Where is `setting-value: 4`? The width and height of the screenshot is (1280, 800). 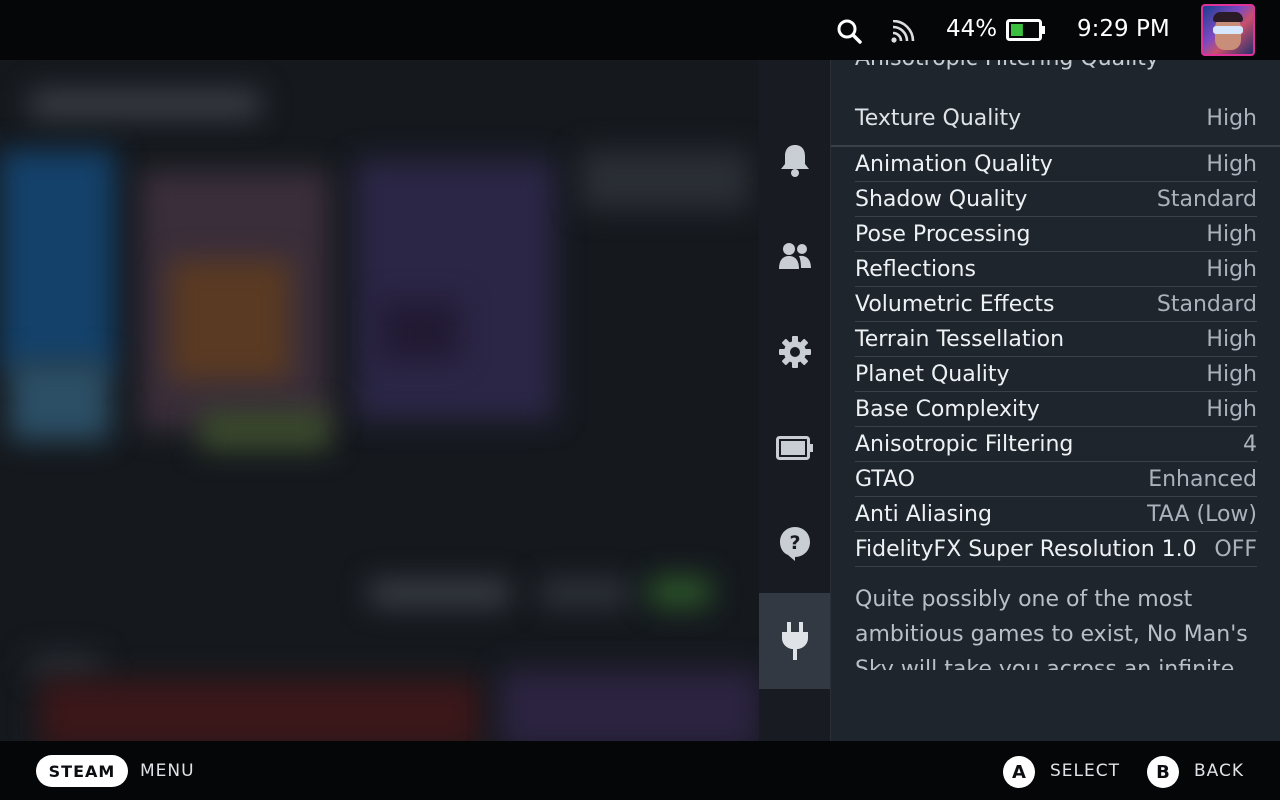
setting-value: 4 is located at coordinates (1250, 444).